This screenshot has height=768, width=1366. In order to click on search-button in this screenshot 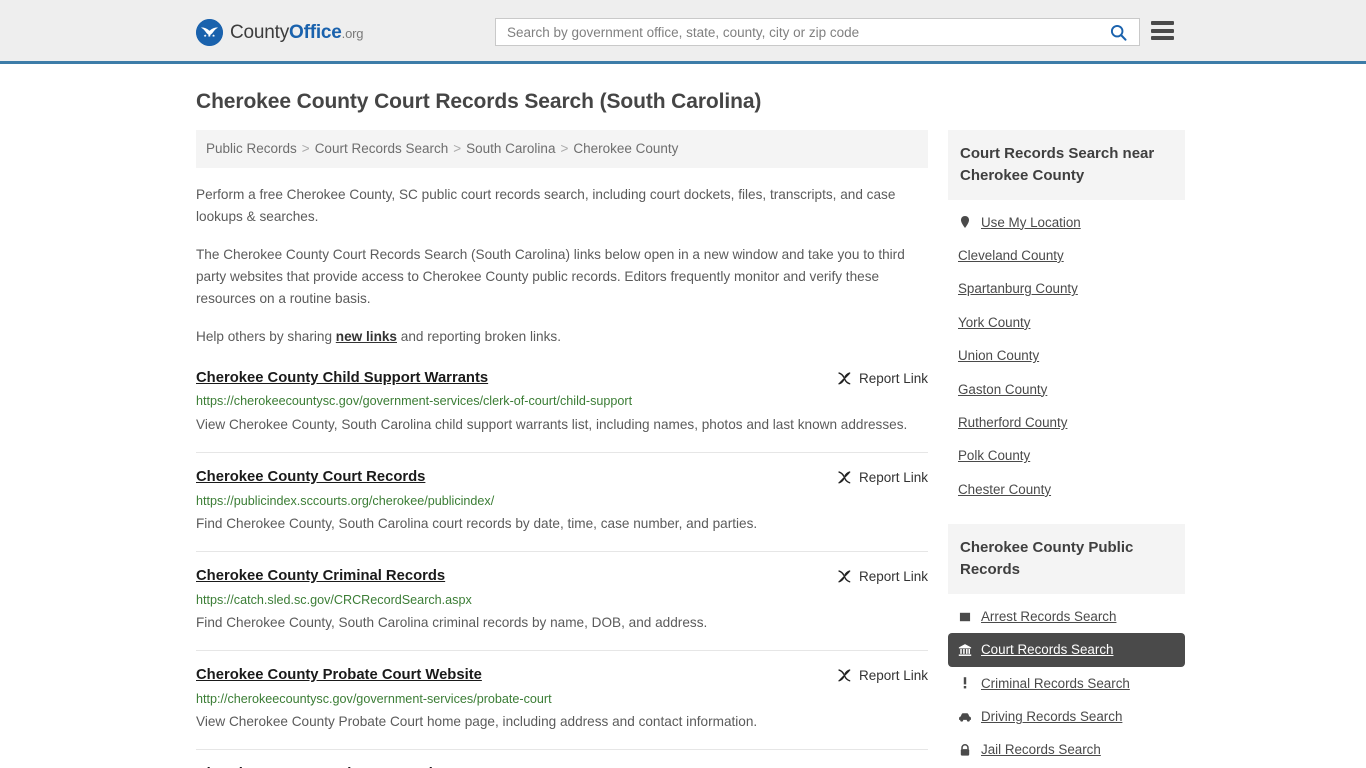, I will do `click(1122, 32)`.